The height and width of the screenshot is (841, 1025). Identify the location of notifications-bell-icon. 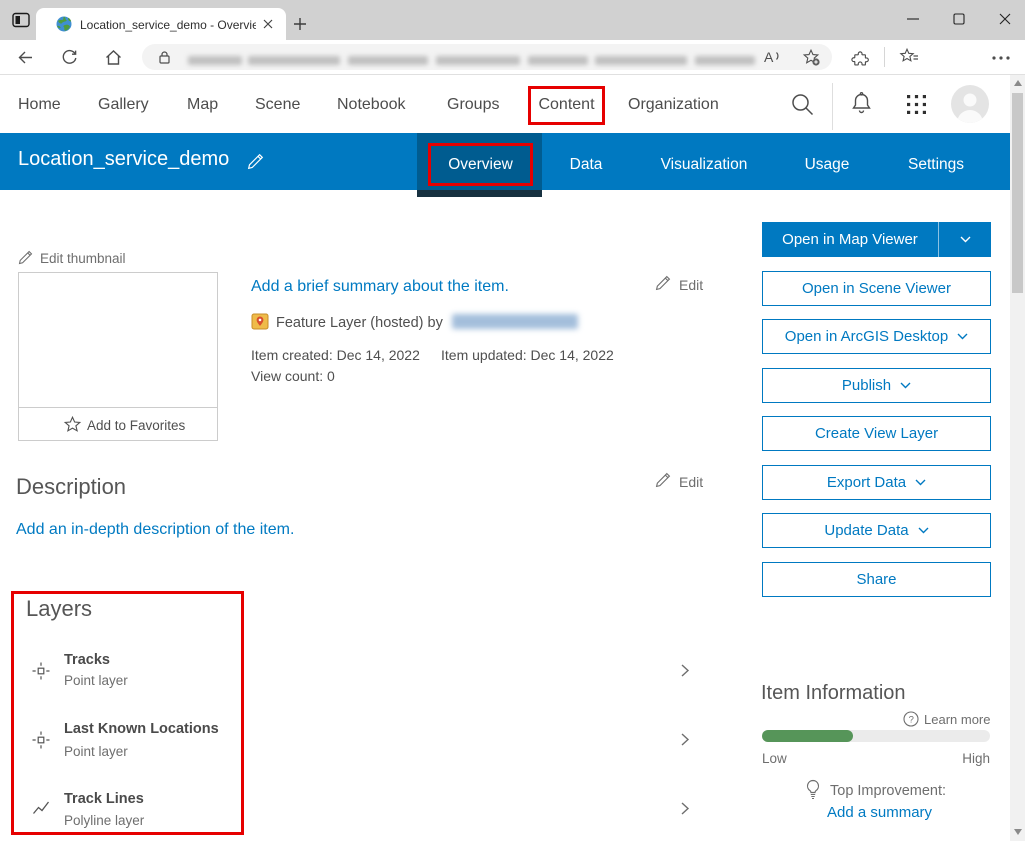
(861, 103).